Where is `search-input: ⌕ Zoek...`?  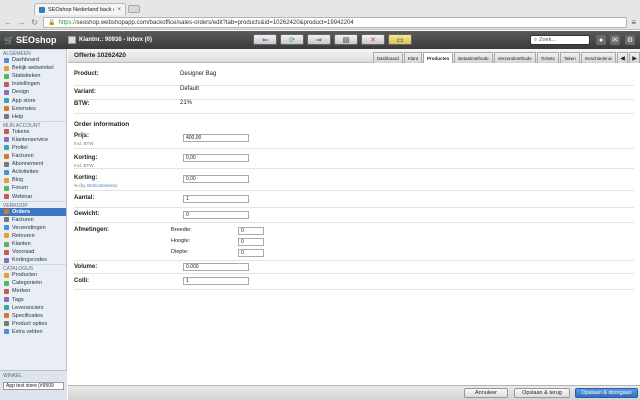
search-input: ⌕ Zoek... is located at coordinates (560, 40).